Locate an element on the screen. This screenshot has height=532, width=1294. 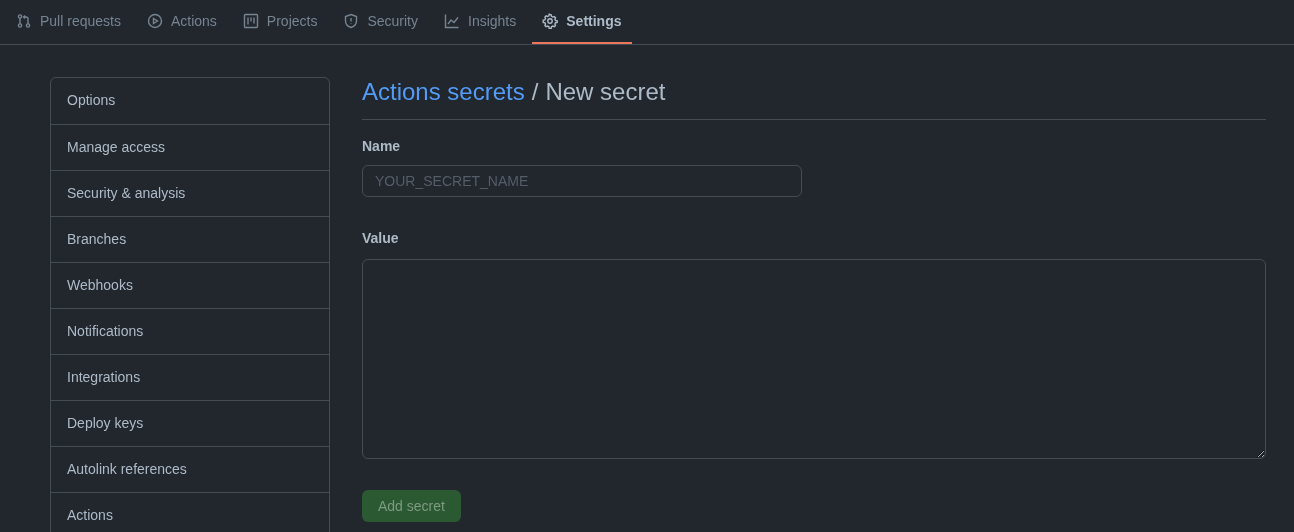
nav-tab: Settings is located at coordinates (582, 22).